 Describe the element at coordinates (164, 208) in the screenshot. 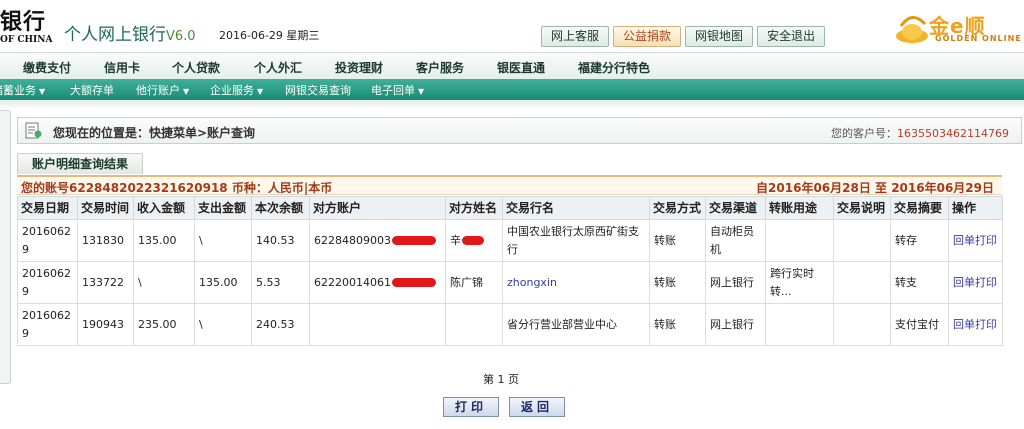

I see `col-income: 收入金额` at that location.